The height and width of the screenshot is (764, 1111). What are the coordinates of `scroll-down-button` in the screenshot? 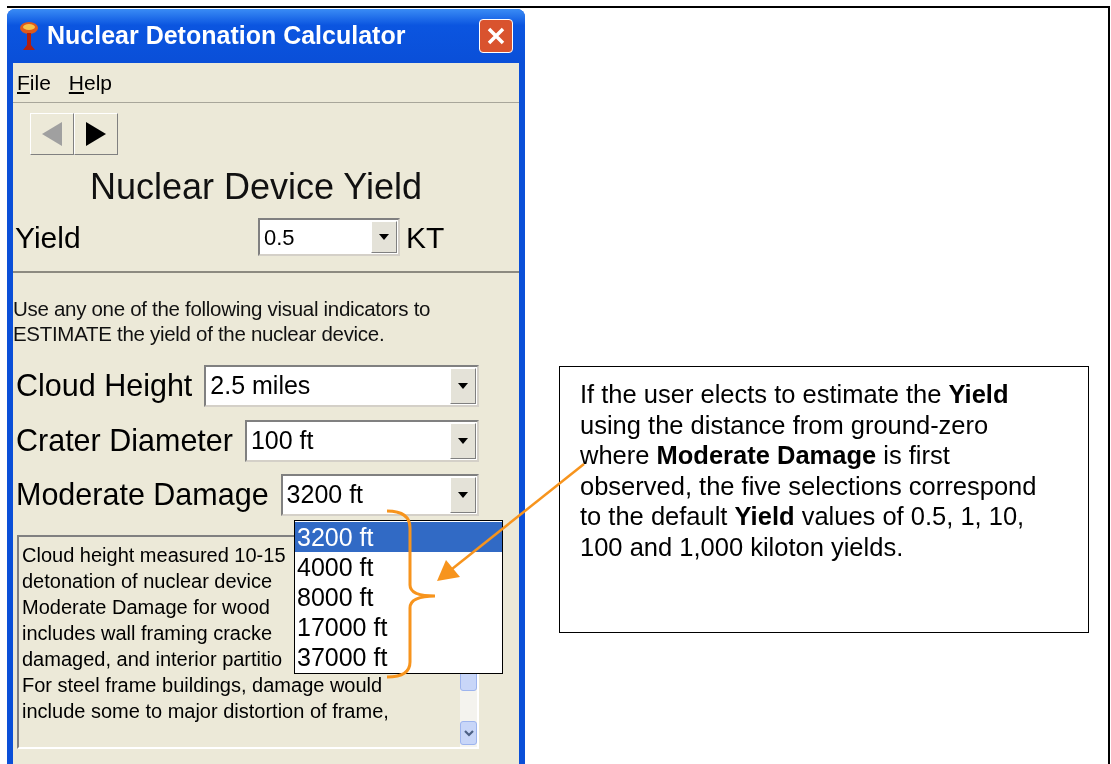 It's located at (468, 733).